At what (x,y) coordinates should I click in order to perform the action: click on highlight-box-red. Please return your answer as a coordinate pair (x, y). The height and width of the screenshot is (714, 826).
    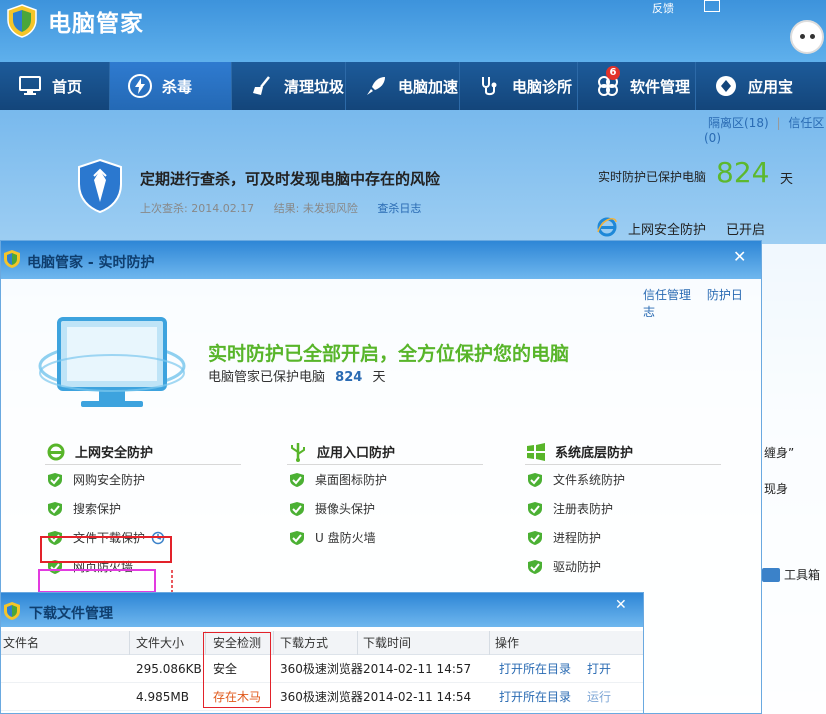
    Looking at the image, I should click on (106, 549).